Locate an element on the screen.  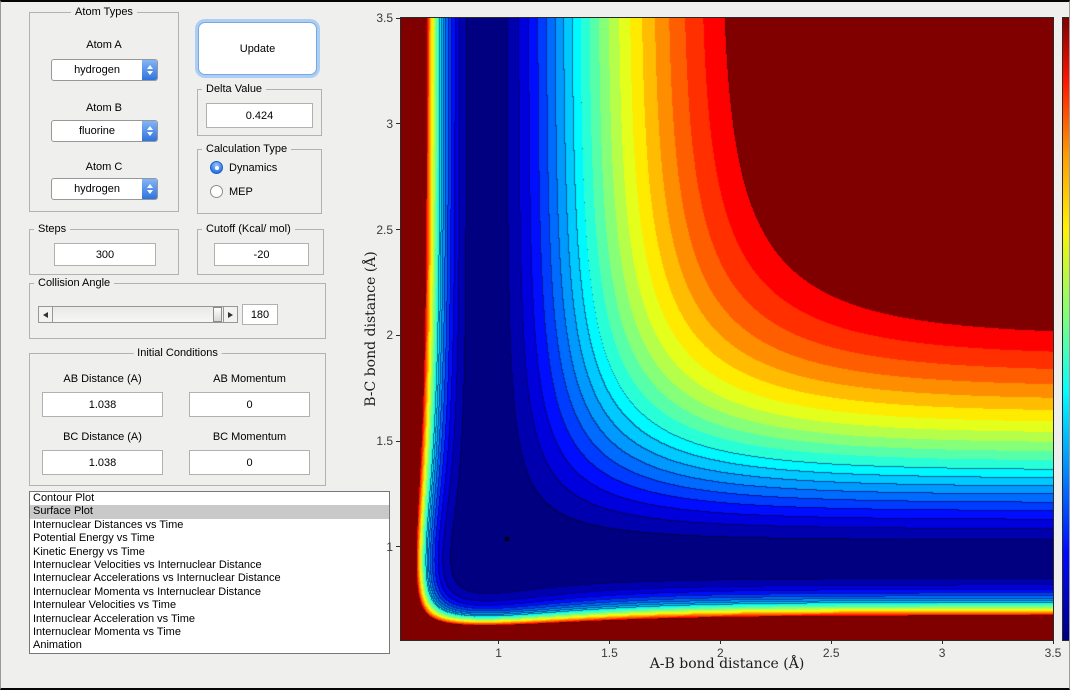
atom-a-dropdown-value: hydrogen is located at coordinates (97, 70).